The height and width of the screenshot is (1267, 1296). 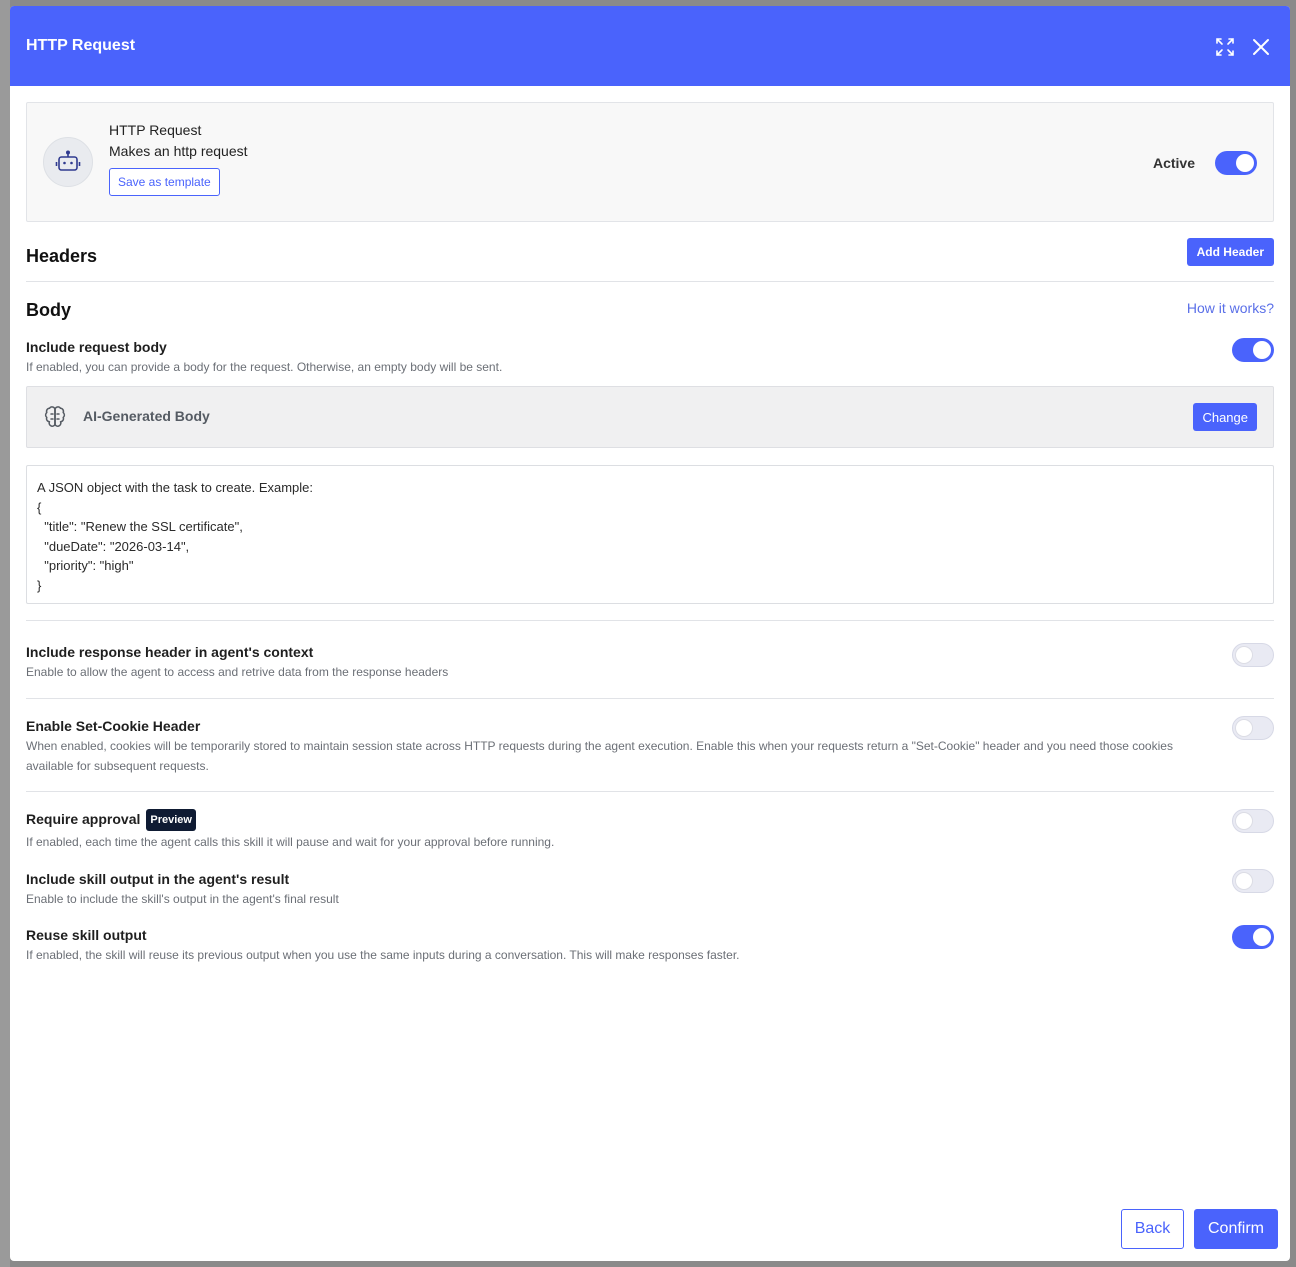 What do you see at coordinates (155, 130) in the screenshot?
I see `skill-name: HTTP Request` at bounding box center [155, 130].